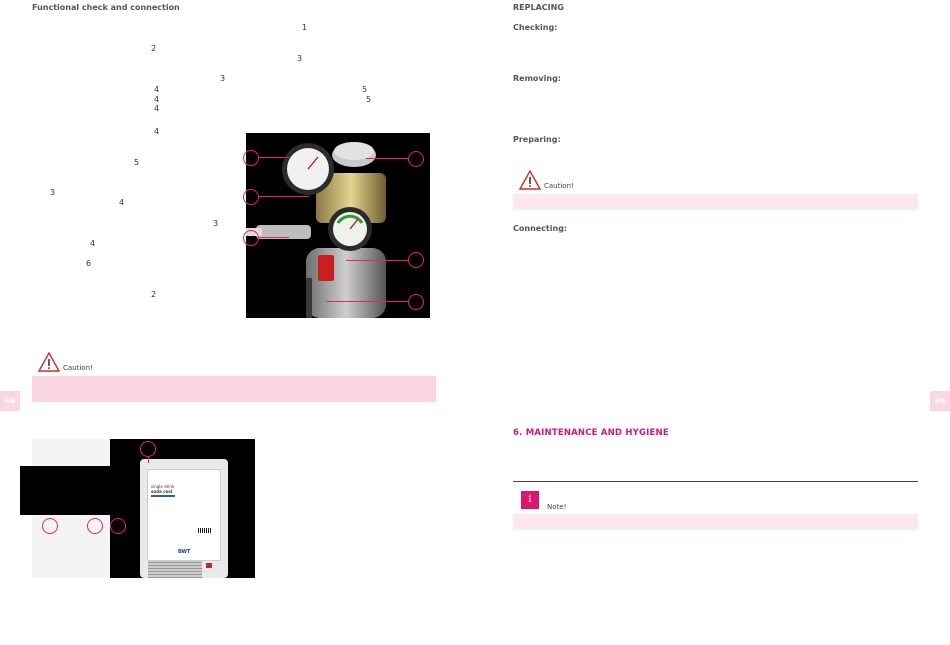 Image resolution: width=950 pixels, height=645 pixels. What do you see at coordinates (10, 401) in the screenshot?
I see `language-tab-left: EN` at bounding box center [10, 401].